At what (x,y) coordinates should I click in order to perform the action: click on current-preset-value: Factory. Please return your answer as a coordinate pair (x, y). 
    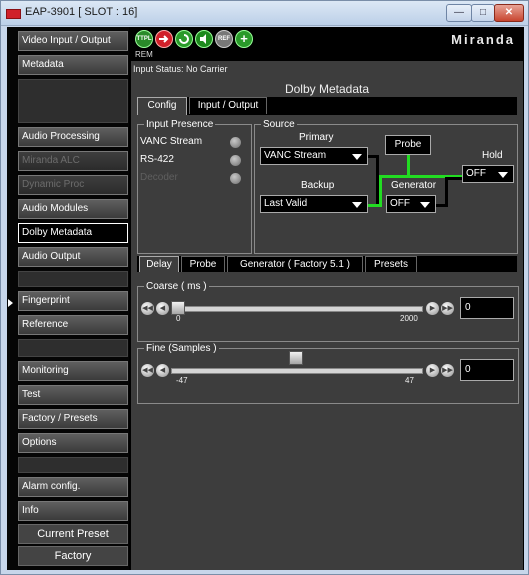
    Looking at the image, I should click on (73, 556).